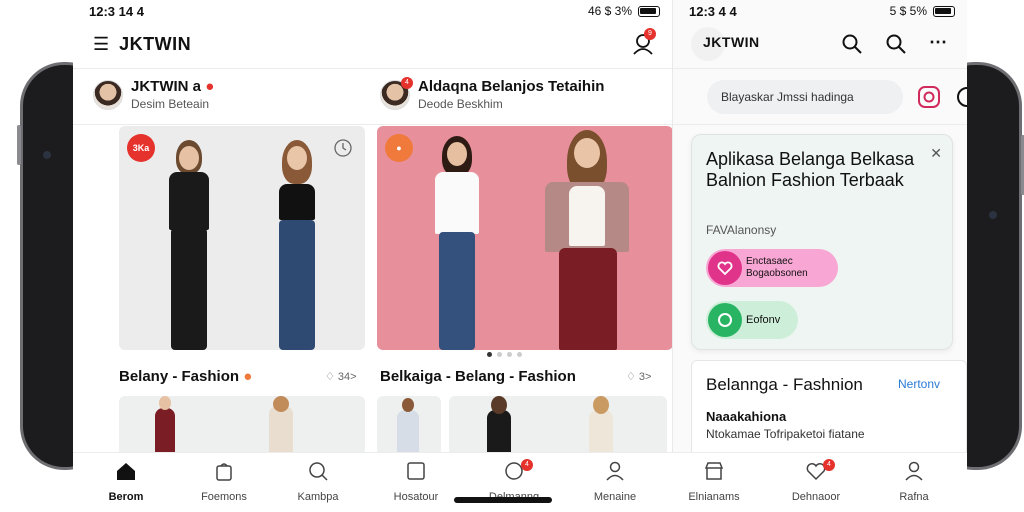 This screenshot has width=1024, height=512. Describe the element at coordinates (478, 376) in the screenshot. I see `card-title: Belkaiga - Belang - Fashion` at that location.